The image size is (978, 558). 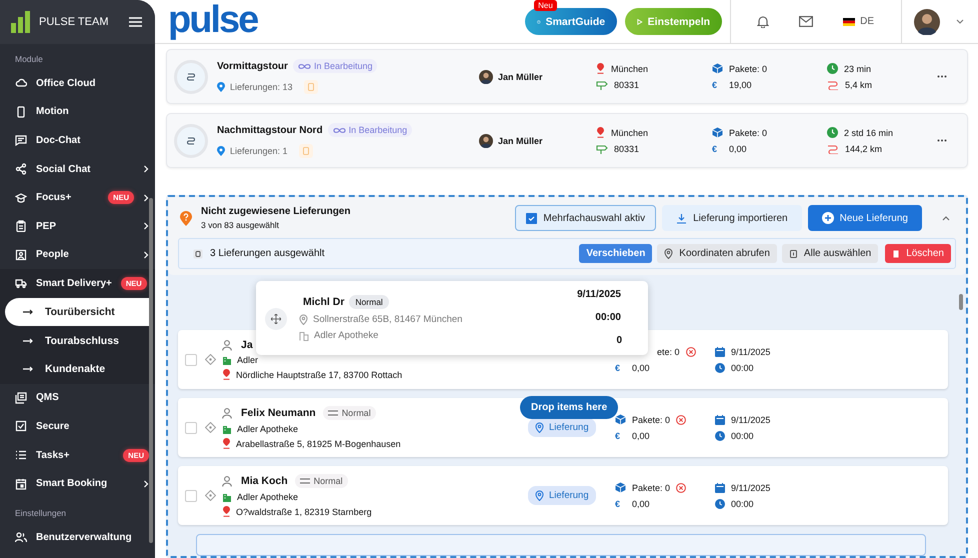 I want to click on bell-icon, so click(x=763, y=21).